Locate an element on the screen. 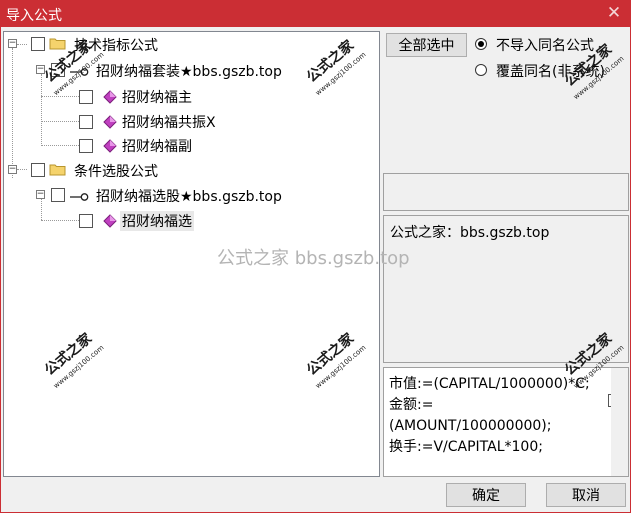 This screenshot has width=631, height=513. select-all-button: 全部选中 is located at coordinates (426, 45).